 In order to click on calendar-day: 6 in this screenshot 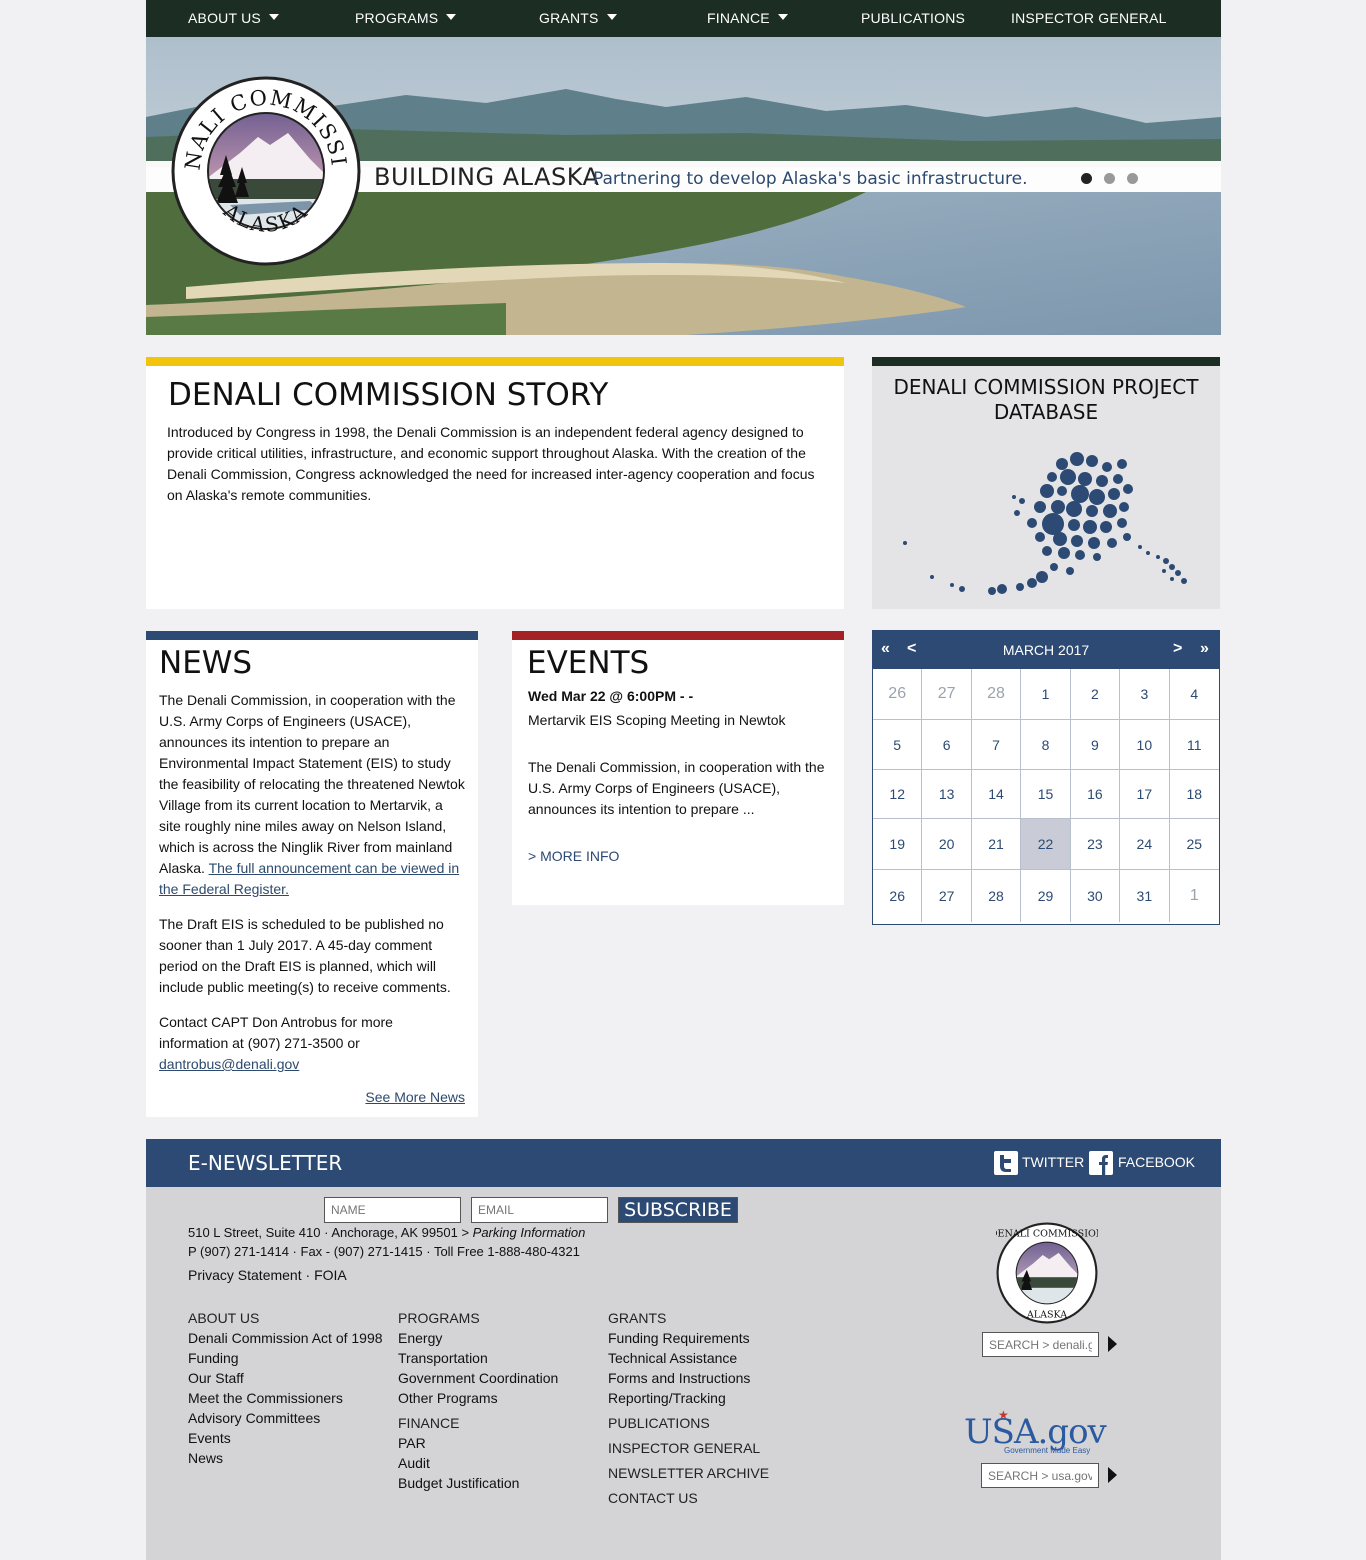, I will do `click(947, 745)`.